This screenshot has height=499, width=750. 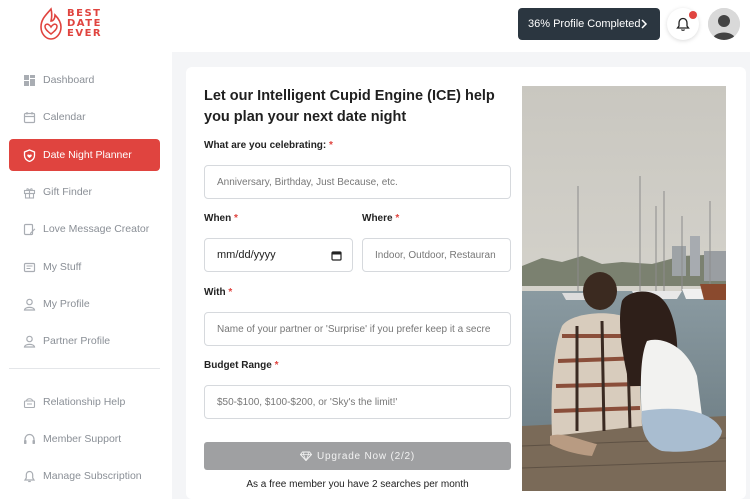 I want to click on with-label: With *, so click(x=218, y=292).